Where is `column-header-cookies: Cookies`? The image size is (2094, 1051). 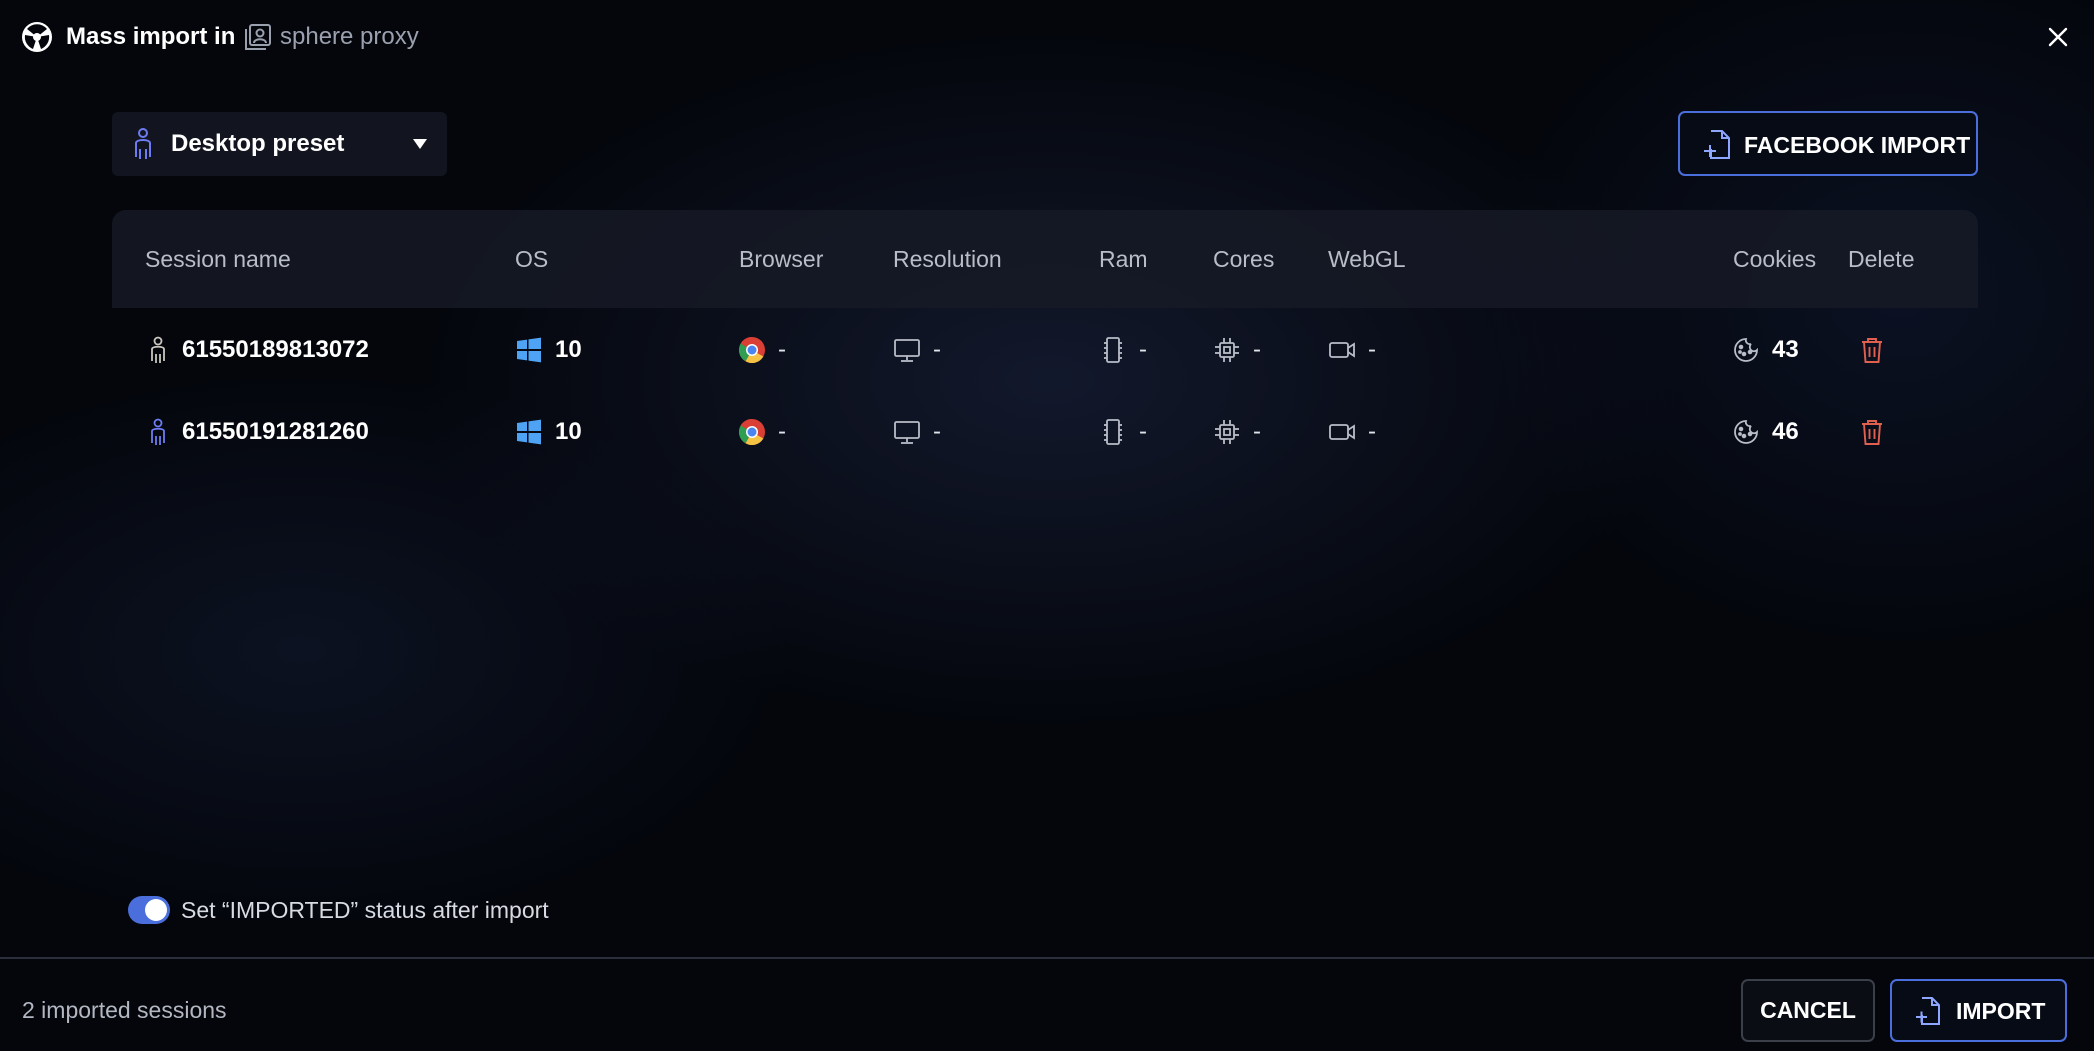 column-header-cookies: Cookies is located at coordinates (1775, 259).